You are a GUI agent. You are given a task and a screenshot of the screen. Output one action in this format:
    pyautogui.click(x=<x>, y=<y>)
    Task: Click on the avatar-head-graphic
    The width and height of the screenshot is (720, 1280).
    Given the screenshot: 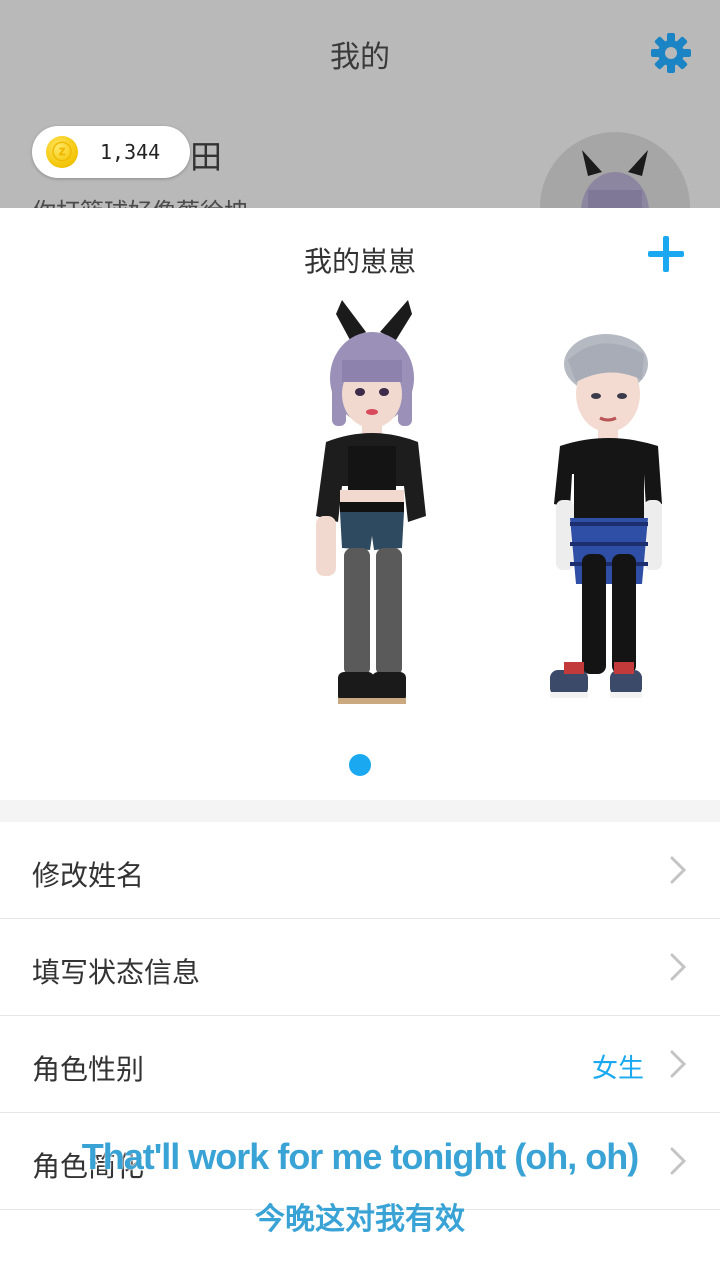 What is the action you would take?
    pyautogui.click(x=615, y=179)
    